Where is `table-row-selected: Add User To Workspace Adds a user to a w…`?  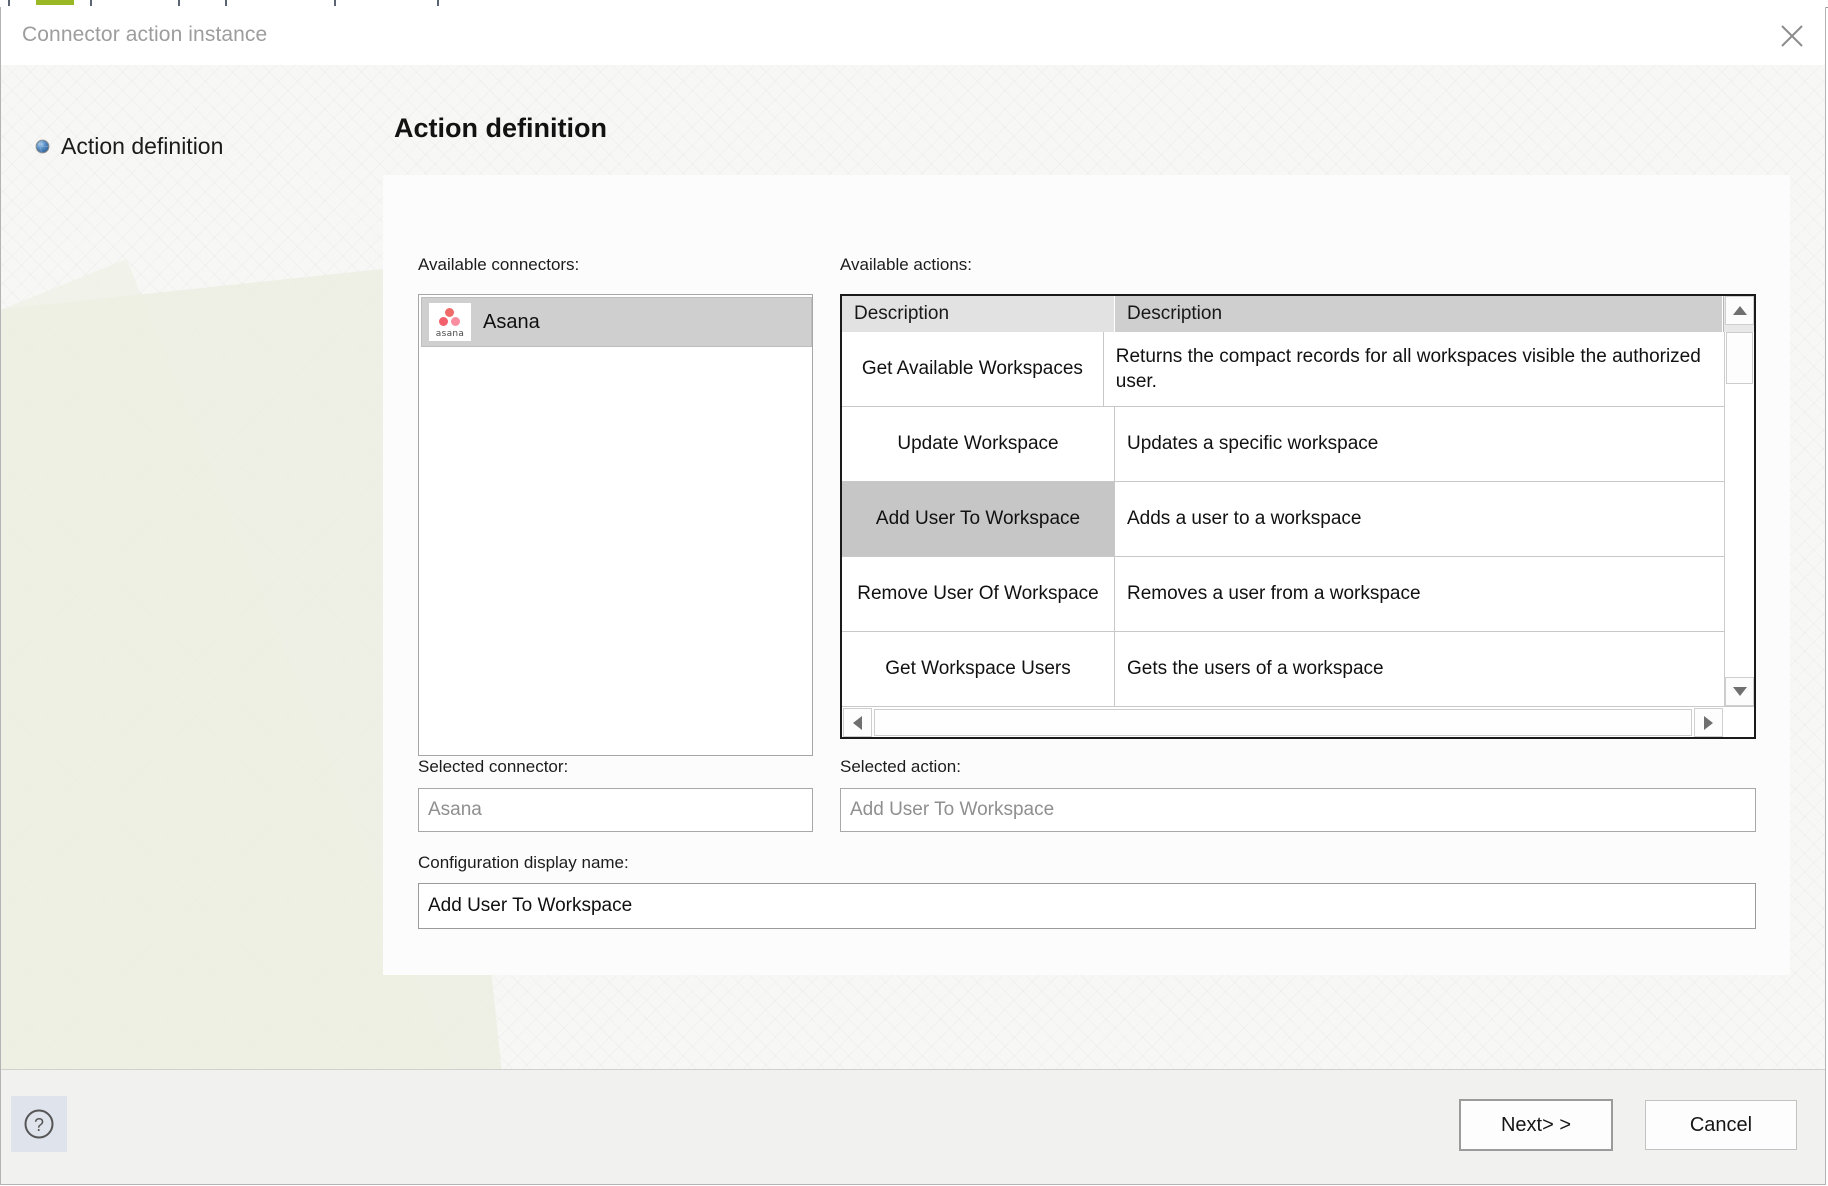 table-row-selected: Add User To Workspace Adds a user to a w… is located at coordinates (1283, 519).